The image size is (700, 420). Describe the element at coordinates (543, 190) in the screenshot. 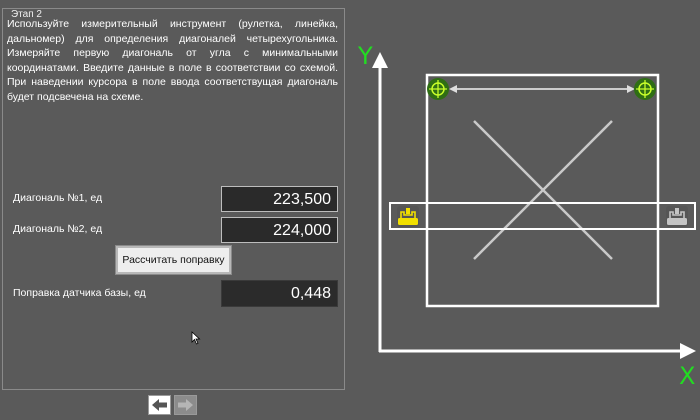

I see `diagonals` at that location.